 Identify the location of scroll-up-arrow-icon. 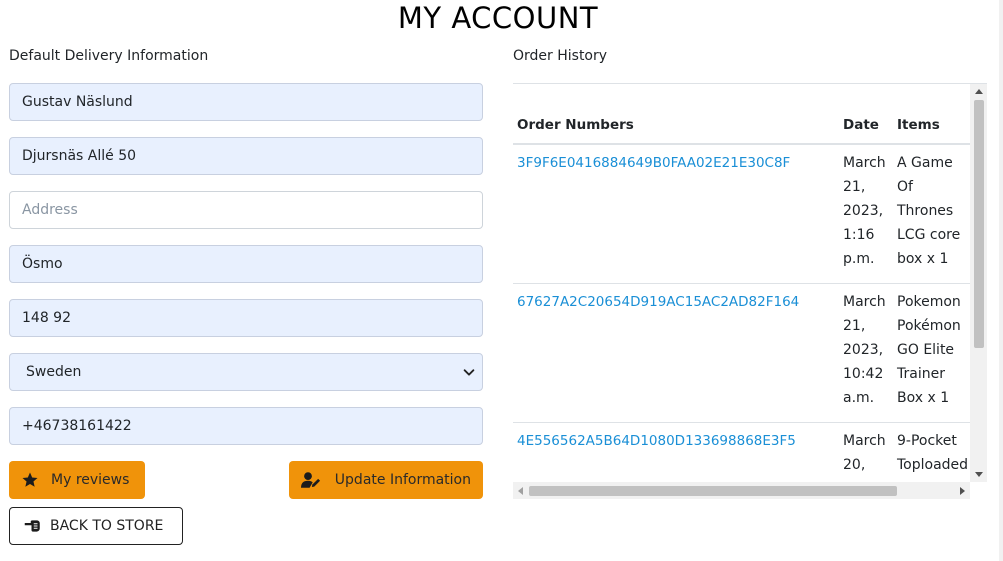
(979, 91).